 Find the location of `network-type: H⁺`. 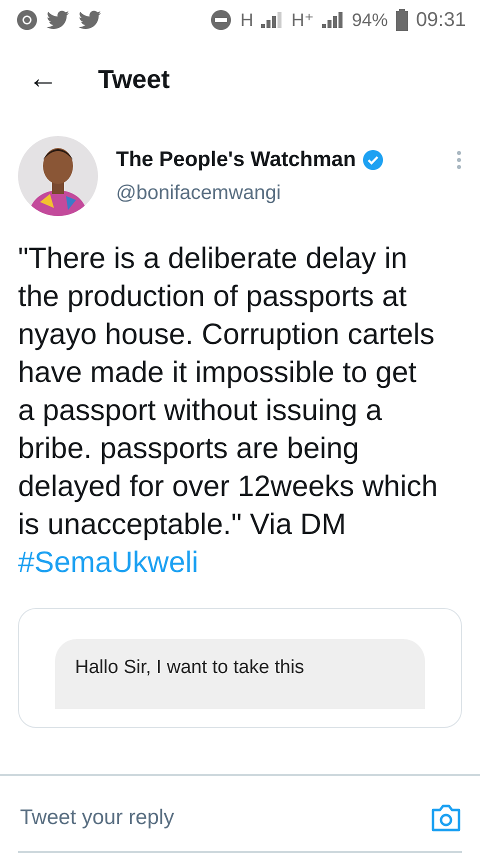

network-type: H⁺ is located at coordinates (302, 20).